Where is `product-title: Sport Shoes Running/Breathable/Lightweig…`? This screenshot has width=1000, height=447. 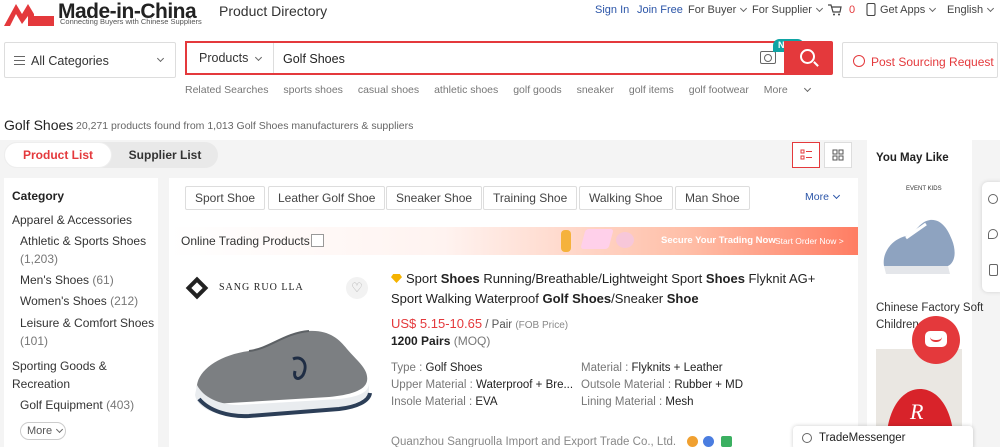 product-title: Sport Shoes Running/Breathable/Lightweig… is located at coordinates (611, 289).